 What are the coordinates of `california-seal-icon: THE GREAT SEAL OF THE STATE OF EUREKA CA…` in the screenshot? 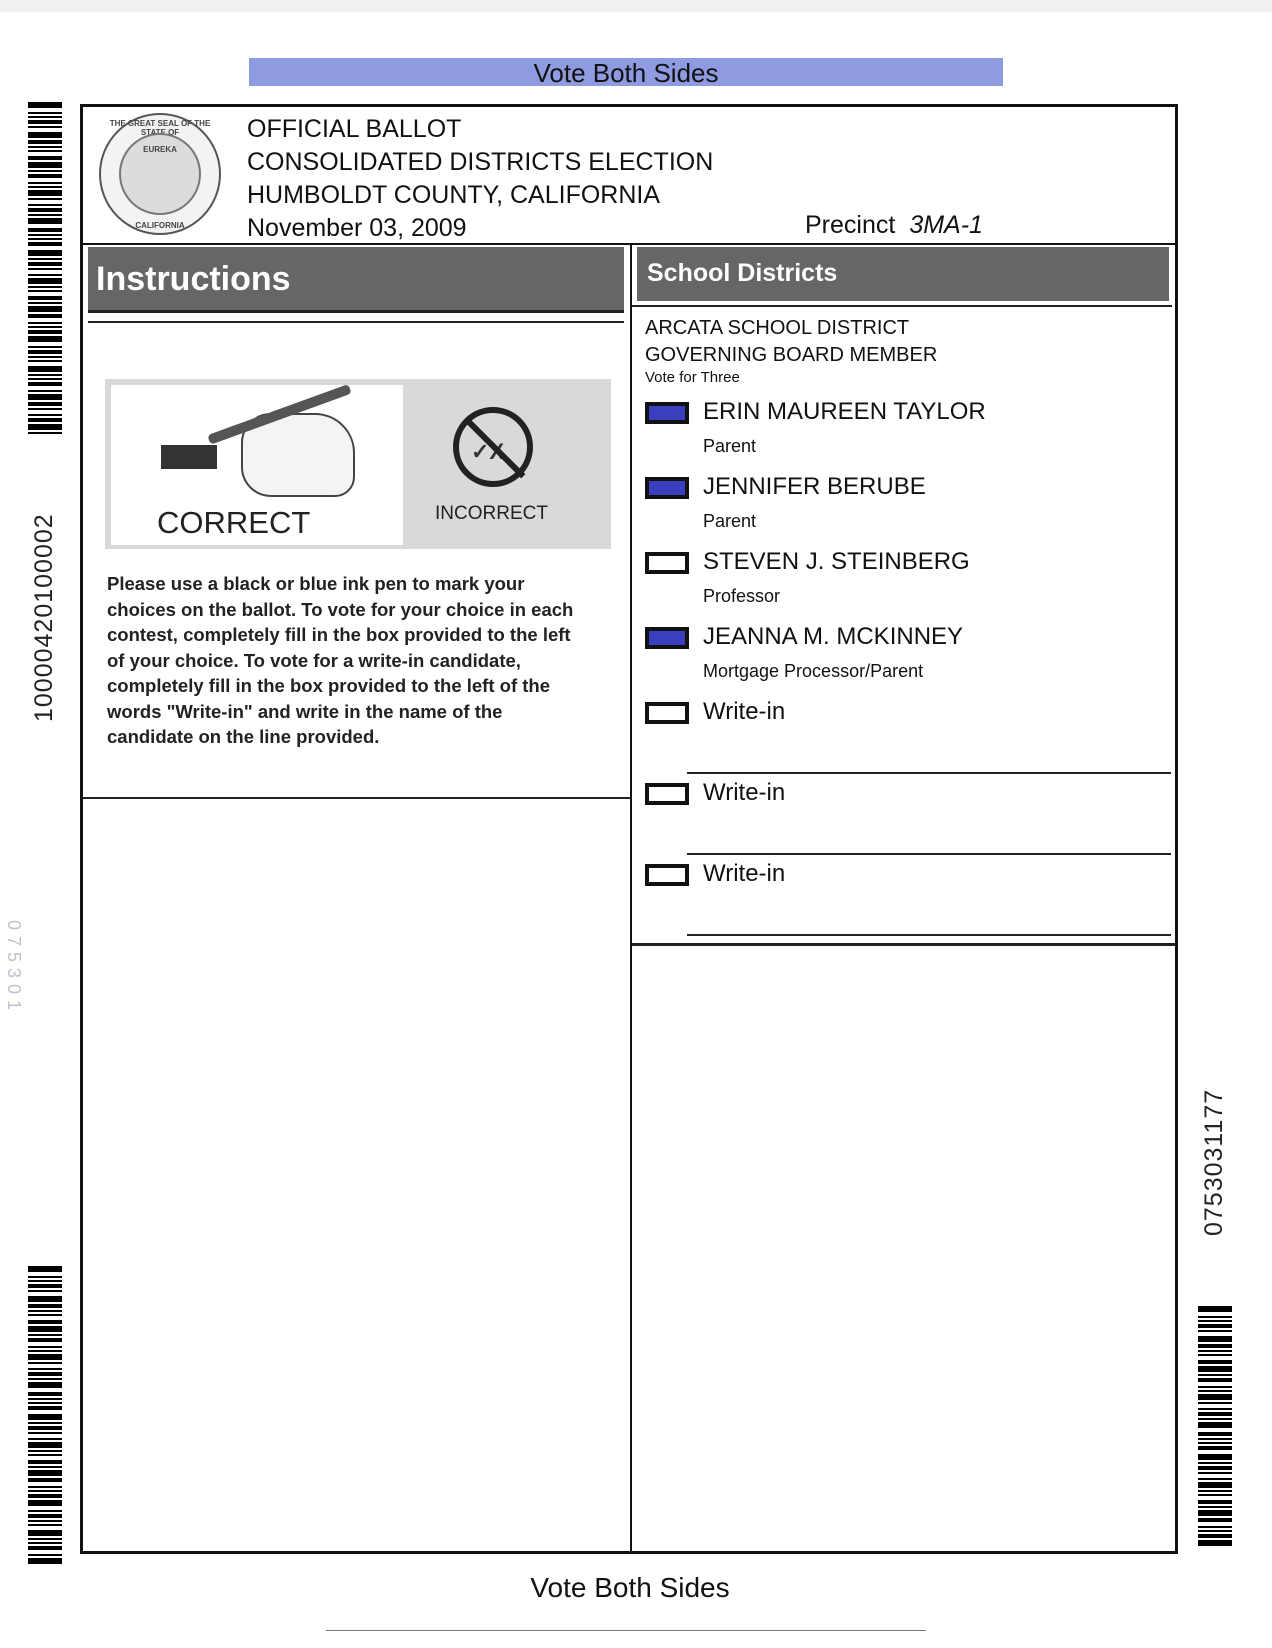 It's located at (160, 174).